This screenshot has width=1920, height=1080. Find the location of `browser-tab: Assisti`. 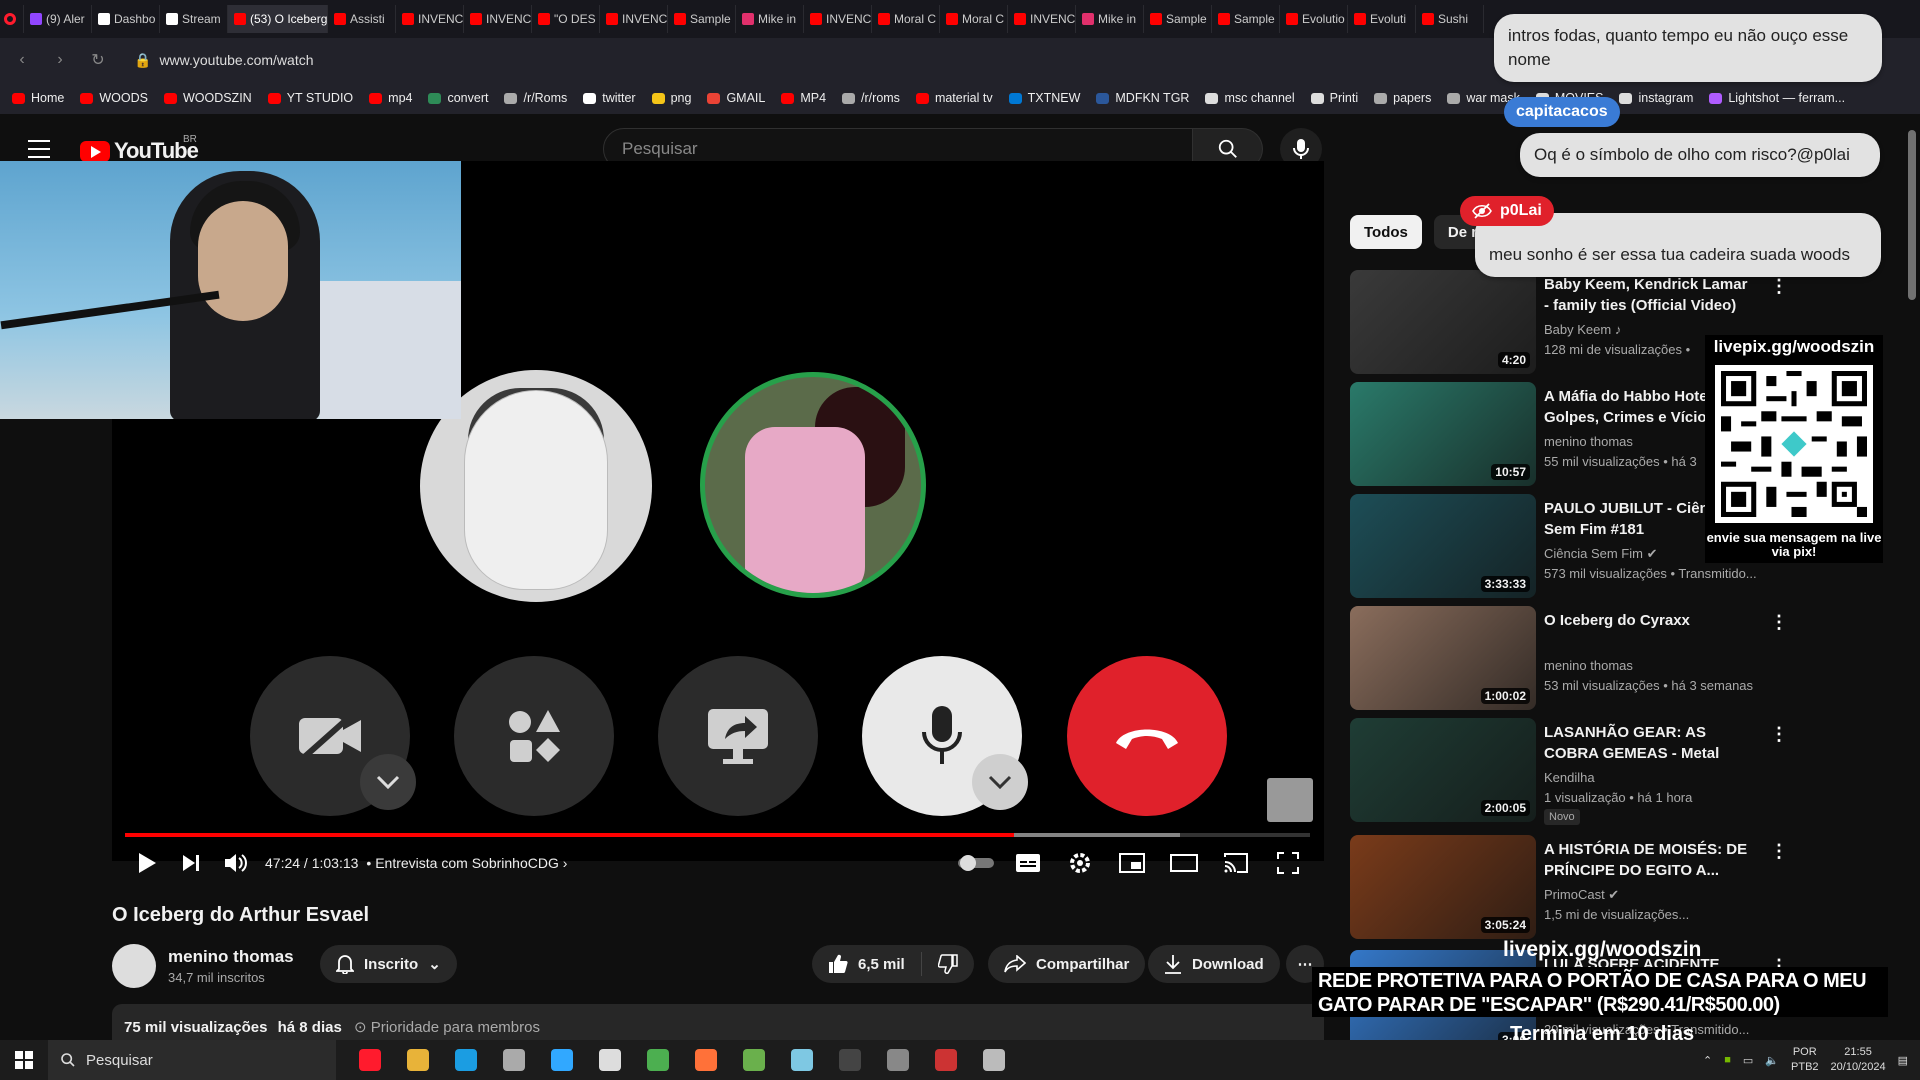

browser-tab: Assisti is located at coordinates (362, 19).